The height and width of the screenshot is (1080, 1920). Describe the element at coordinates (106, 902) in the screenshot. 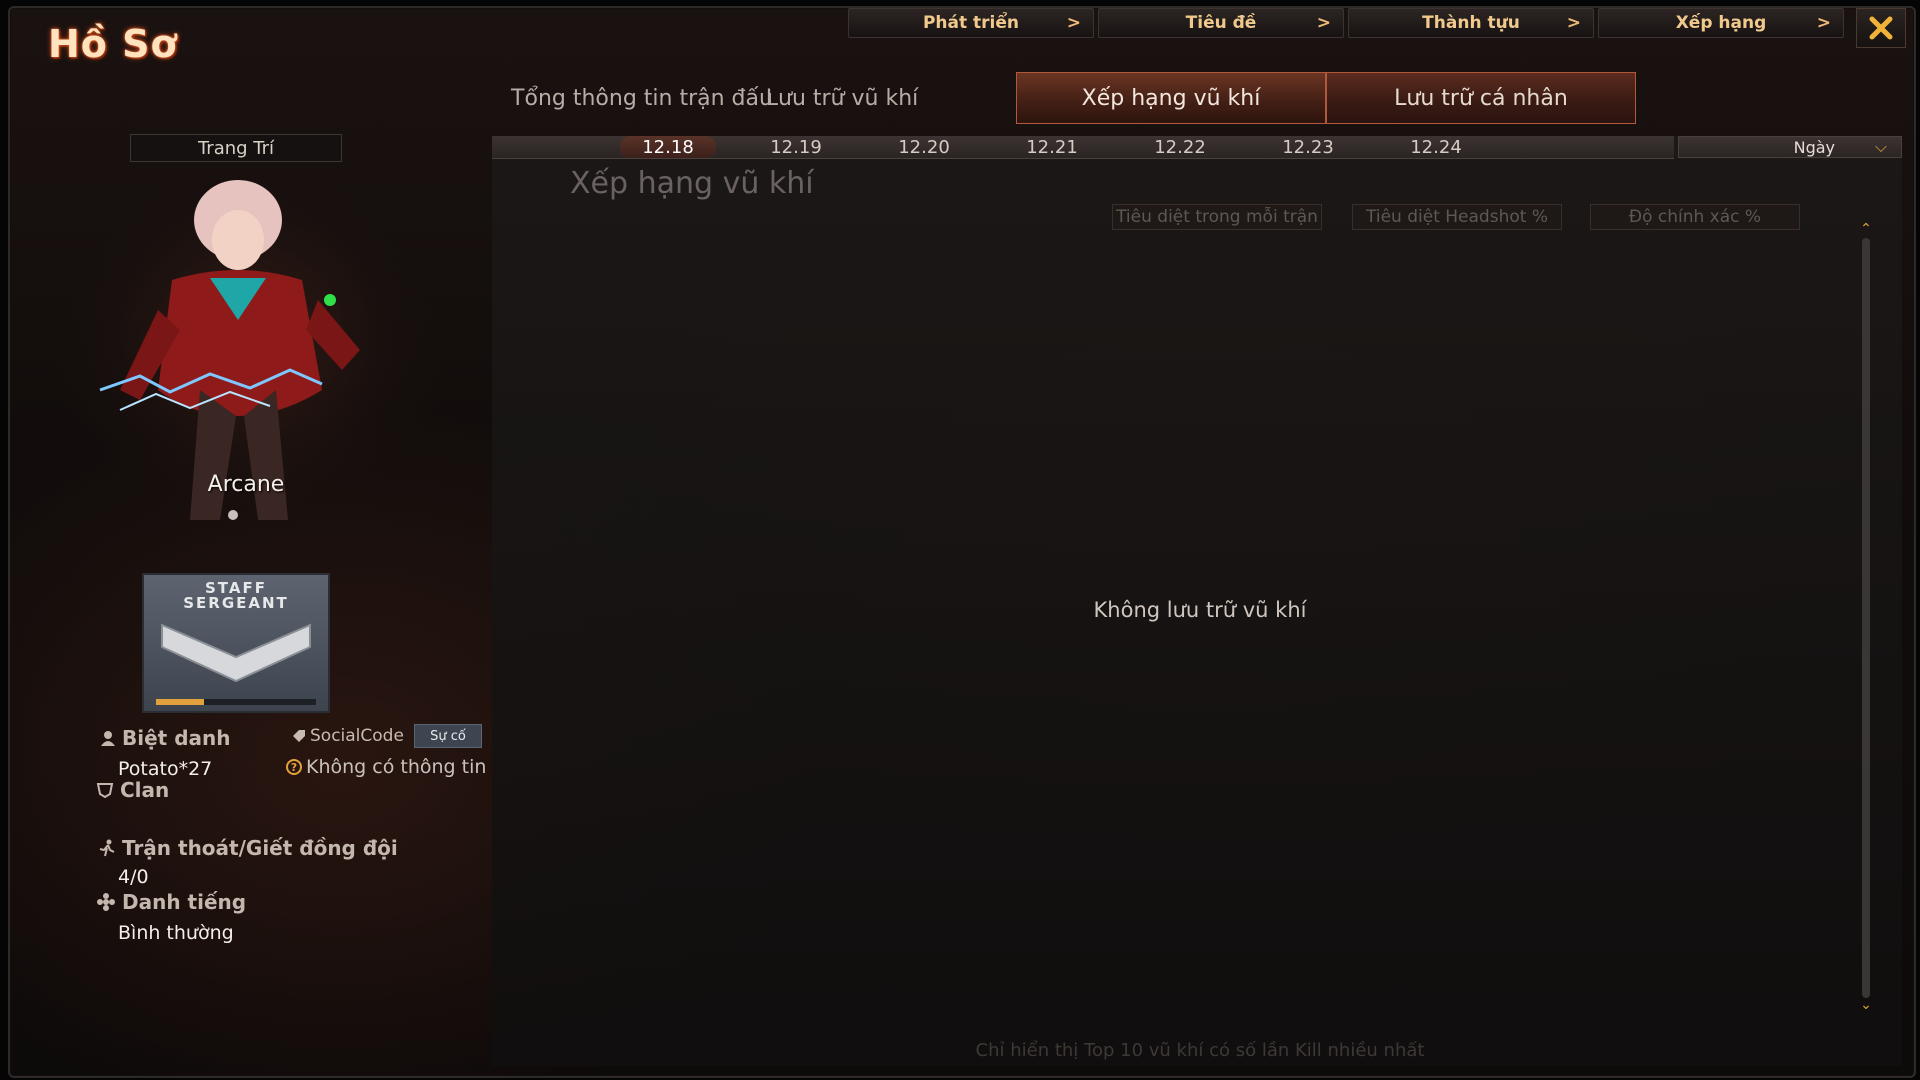

I see `flower-icon` at that location.